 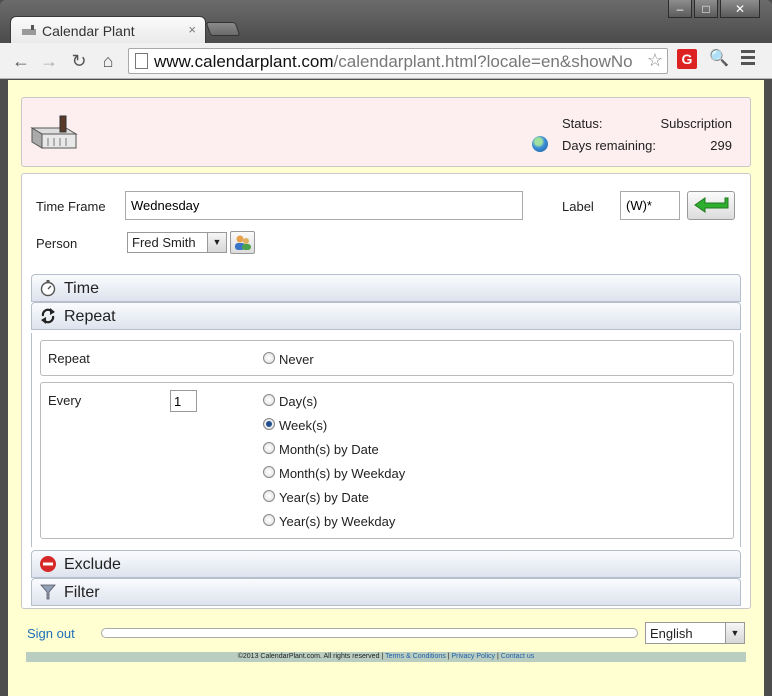 What do you see at coordinates (386, 564) in the screenshot?
I see `section-exclude-header: Exclude` at bounding box center [386, 564].